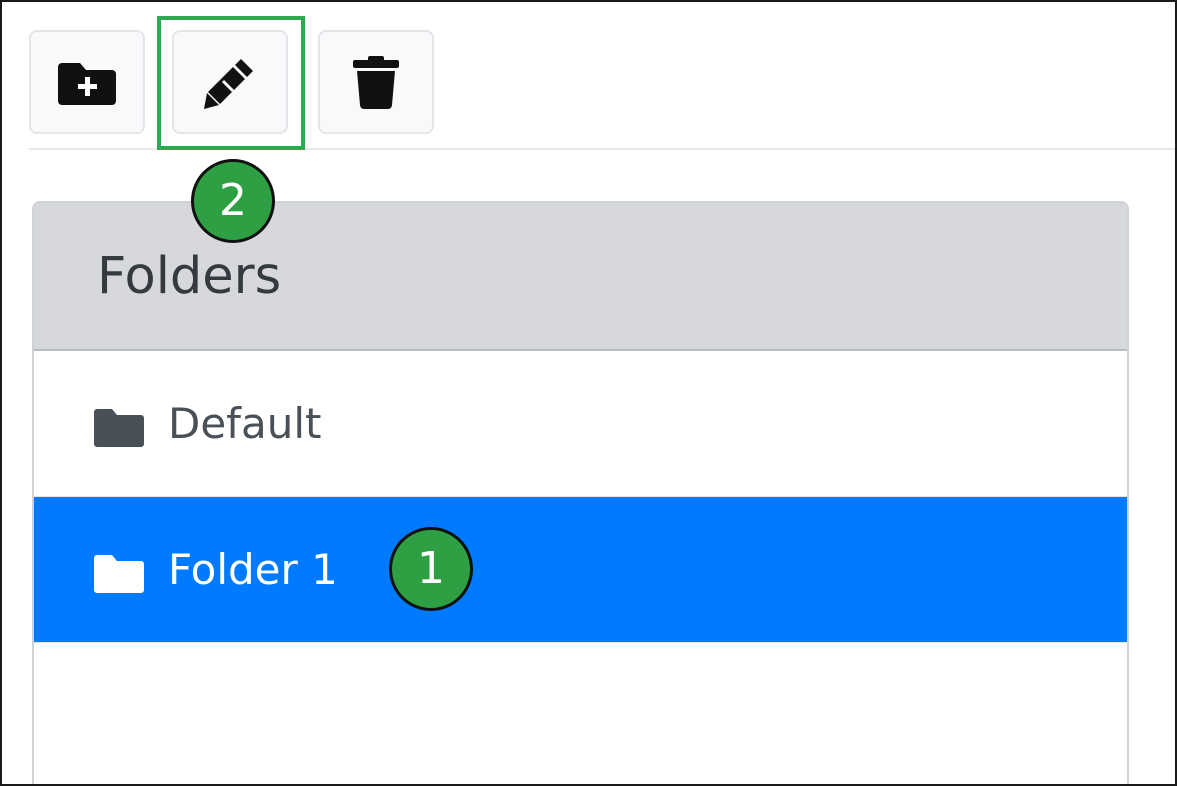 The height and width of the screenshot is (786, 1177). I want to click on folder-plus-icon, so click(87, 84).